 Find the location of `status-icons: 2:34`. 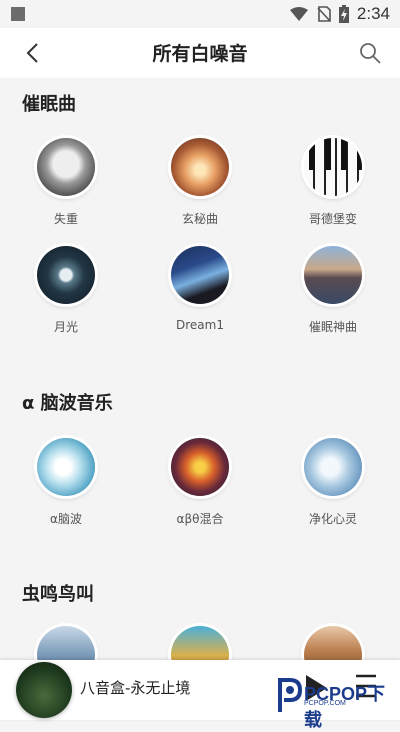

status-icons: 2:34 is located at coordinates (339, 14).